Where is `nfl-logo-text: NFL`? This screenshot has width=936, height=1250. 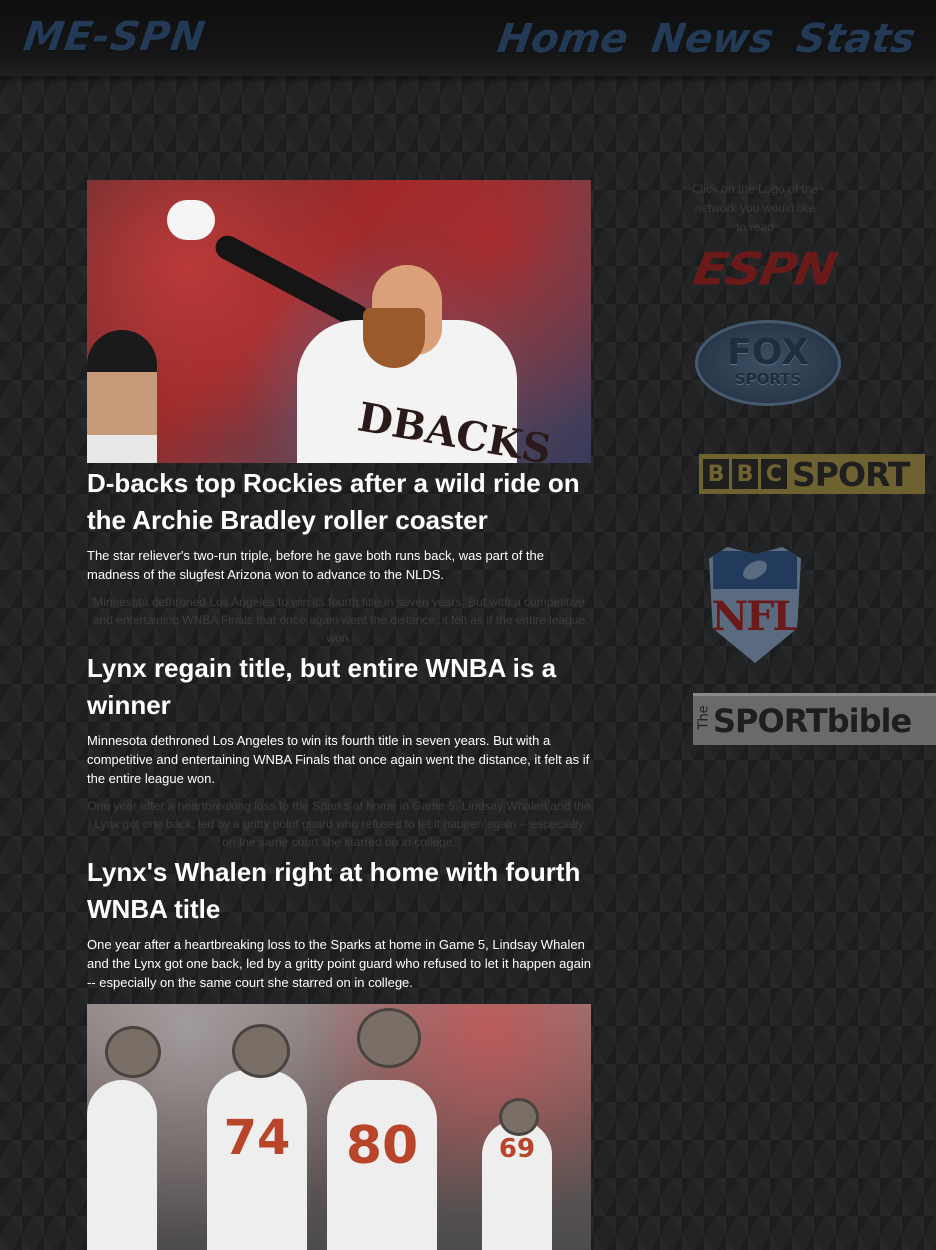
nfl-logo-text: NFL is located at coordinates (755, 616).